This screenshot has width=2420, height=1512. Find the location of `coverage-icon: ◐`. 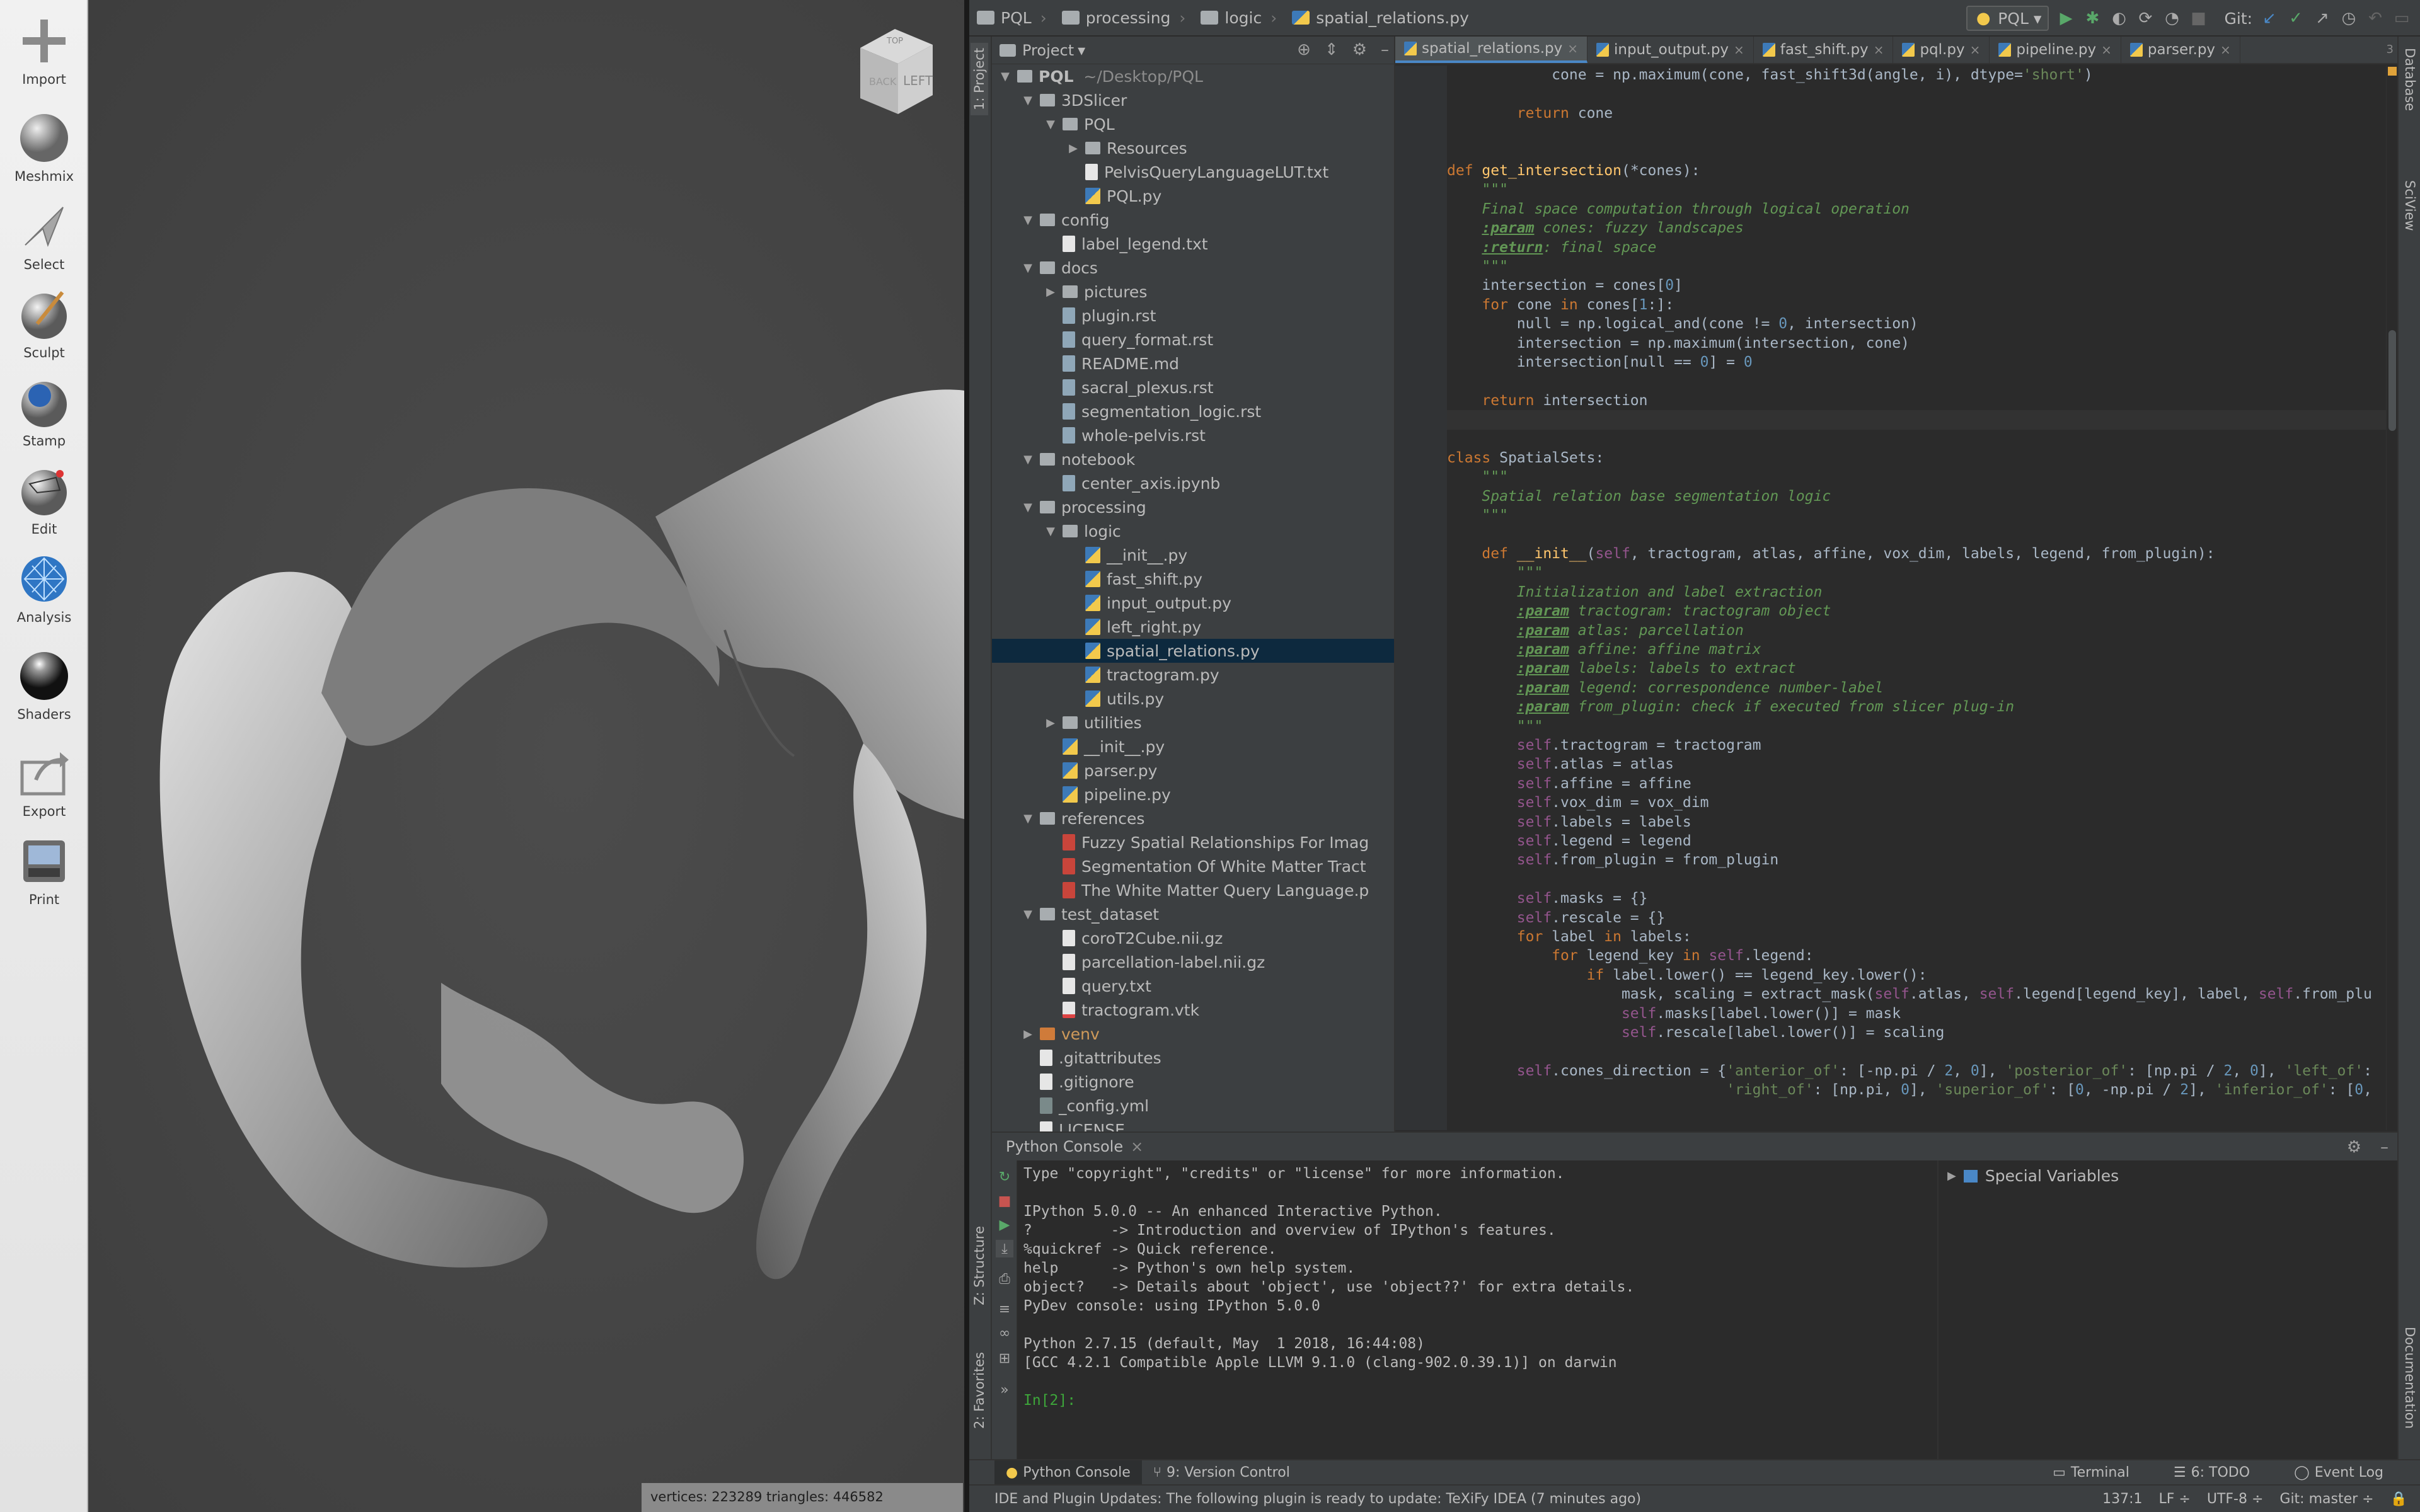

coverage-icon: ◐ is located at coordinates (2119, 18).